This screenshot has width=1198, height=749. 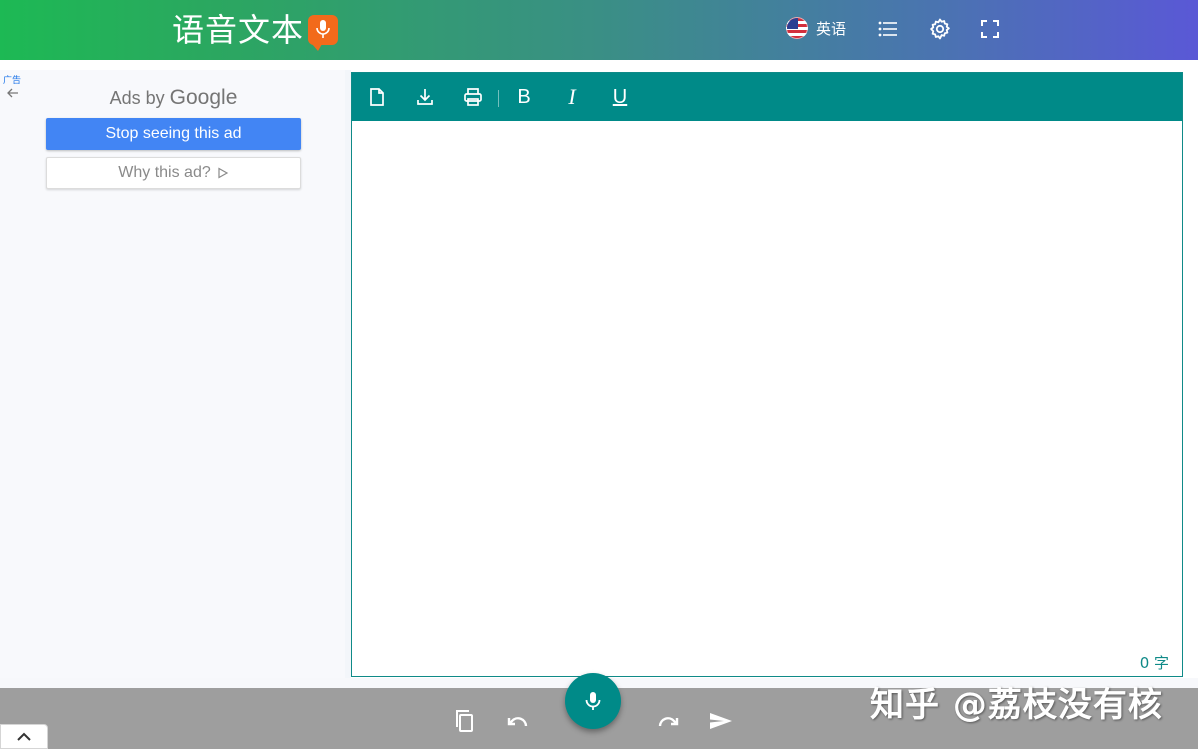 I want to click on microphone-button, so click(x=593, y=701).